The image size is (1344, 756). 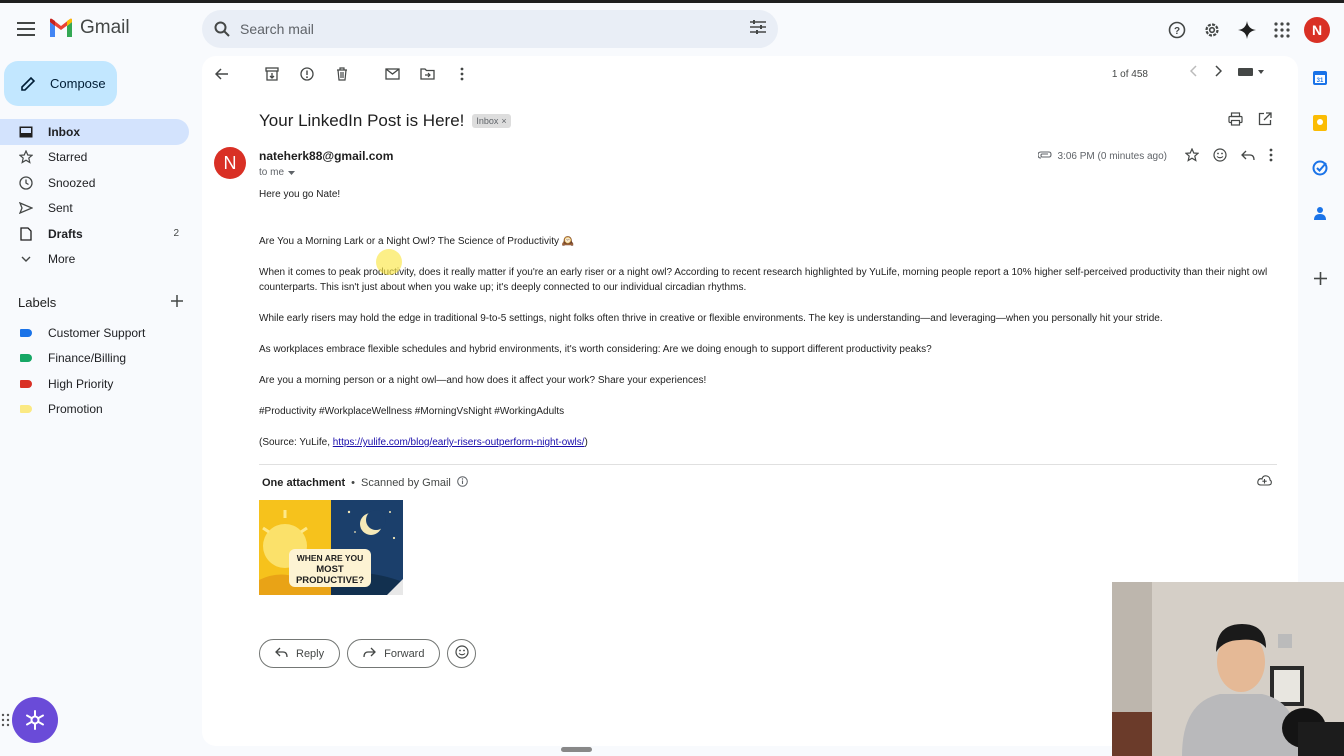 What do you see at coordinates (100, 302) in the screenshot?
I see `labels-header: Labels` at bounding box center [100, 302].